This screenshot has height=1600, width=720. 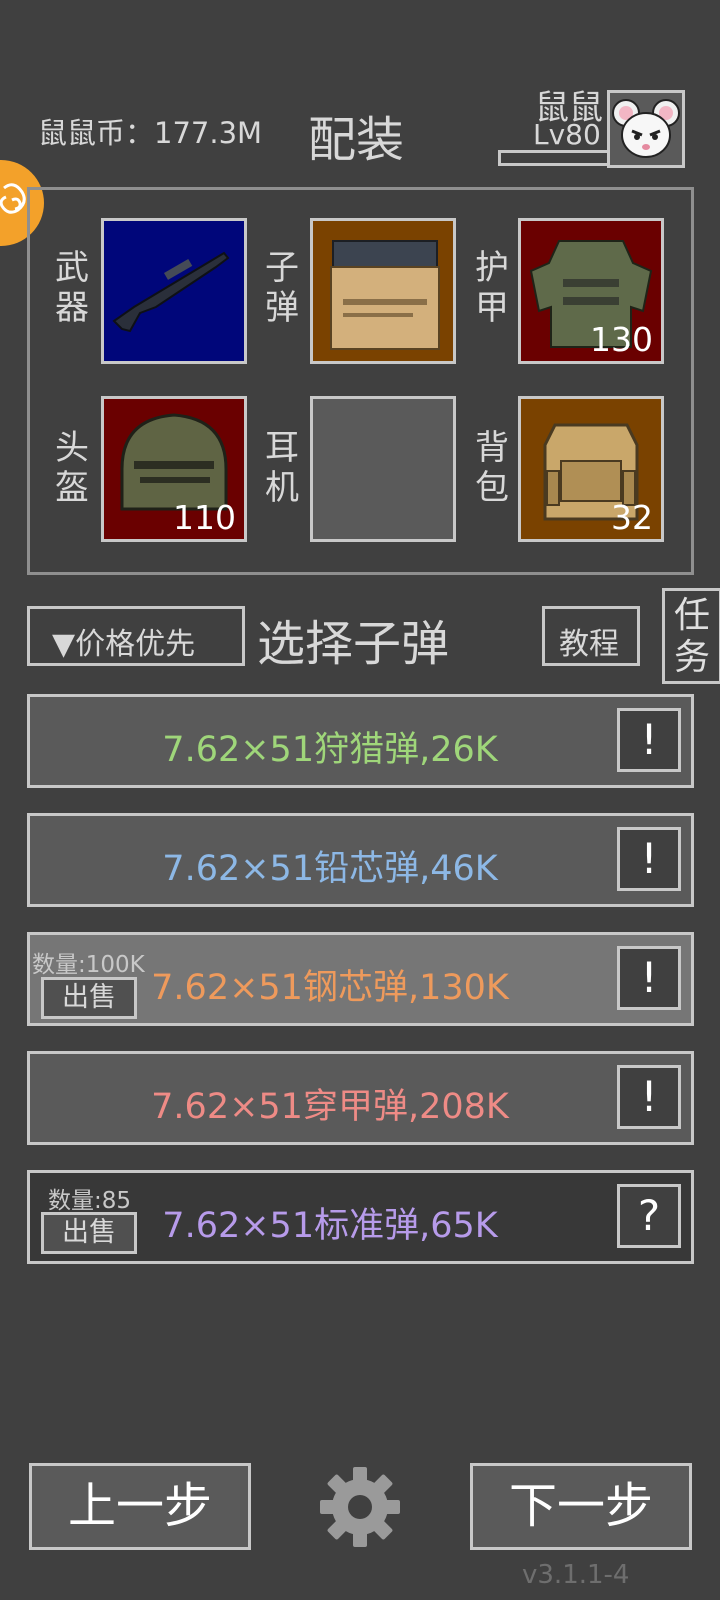 I want to click on headset-label: 耳机, so click(x=282, y=468).